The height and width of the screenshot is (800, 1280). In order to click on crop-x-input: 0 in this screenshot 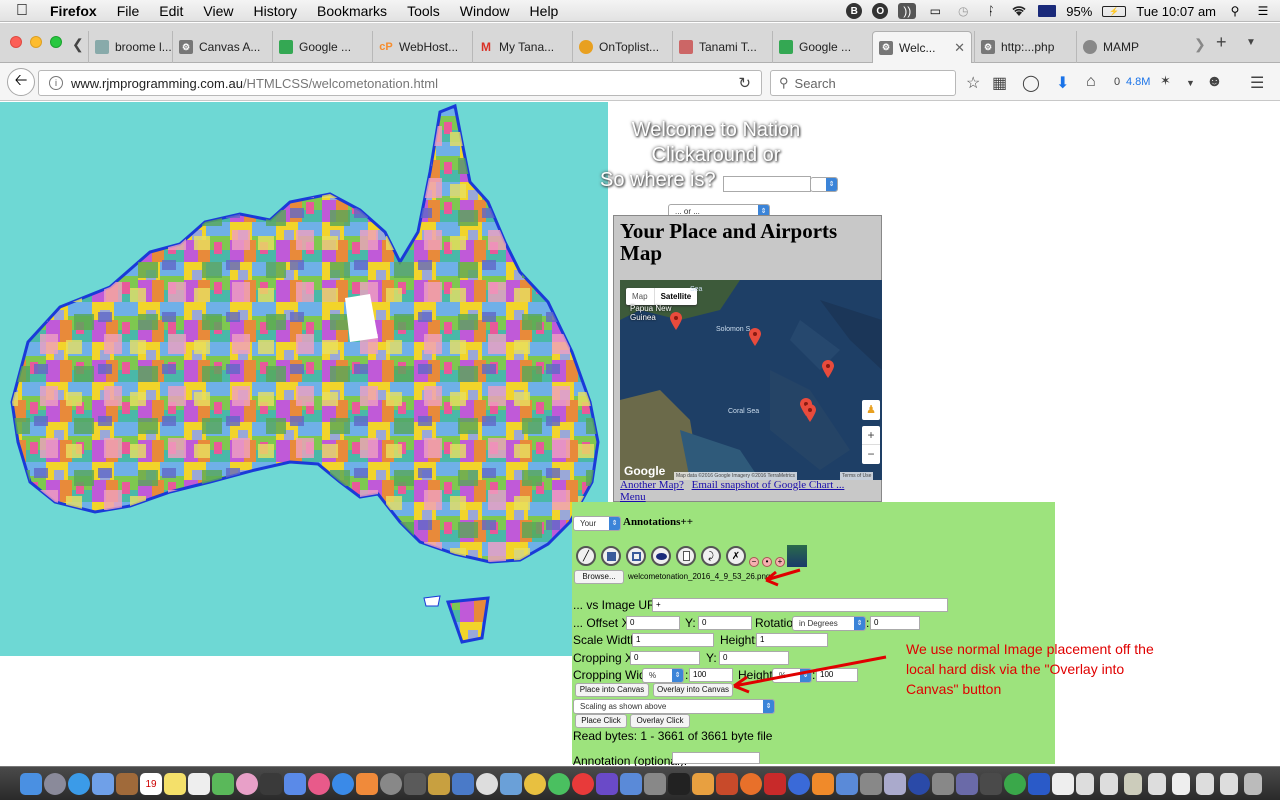, I will do `click(665, 658)`.